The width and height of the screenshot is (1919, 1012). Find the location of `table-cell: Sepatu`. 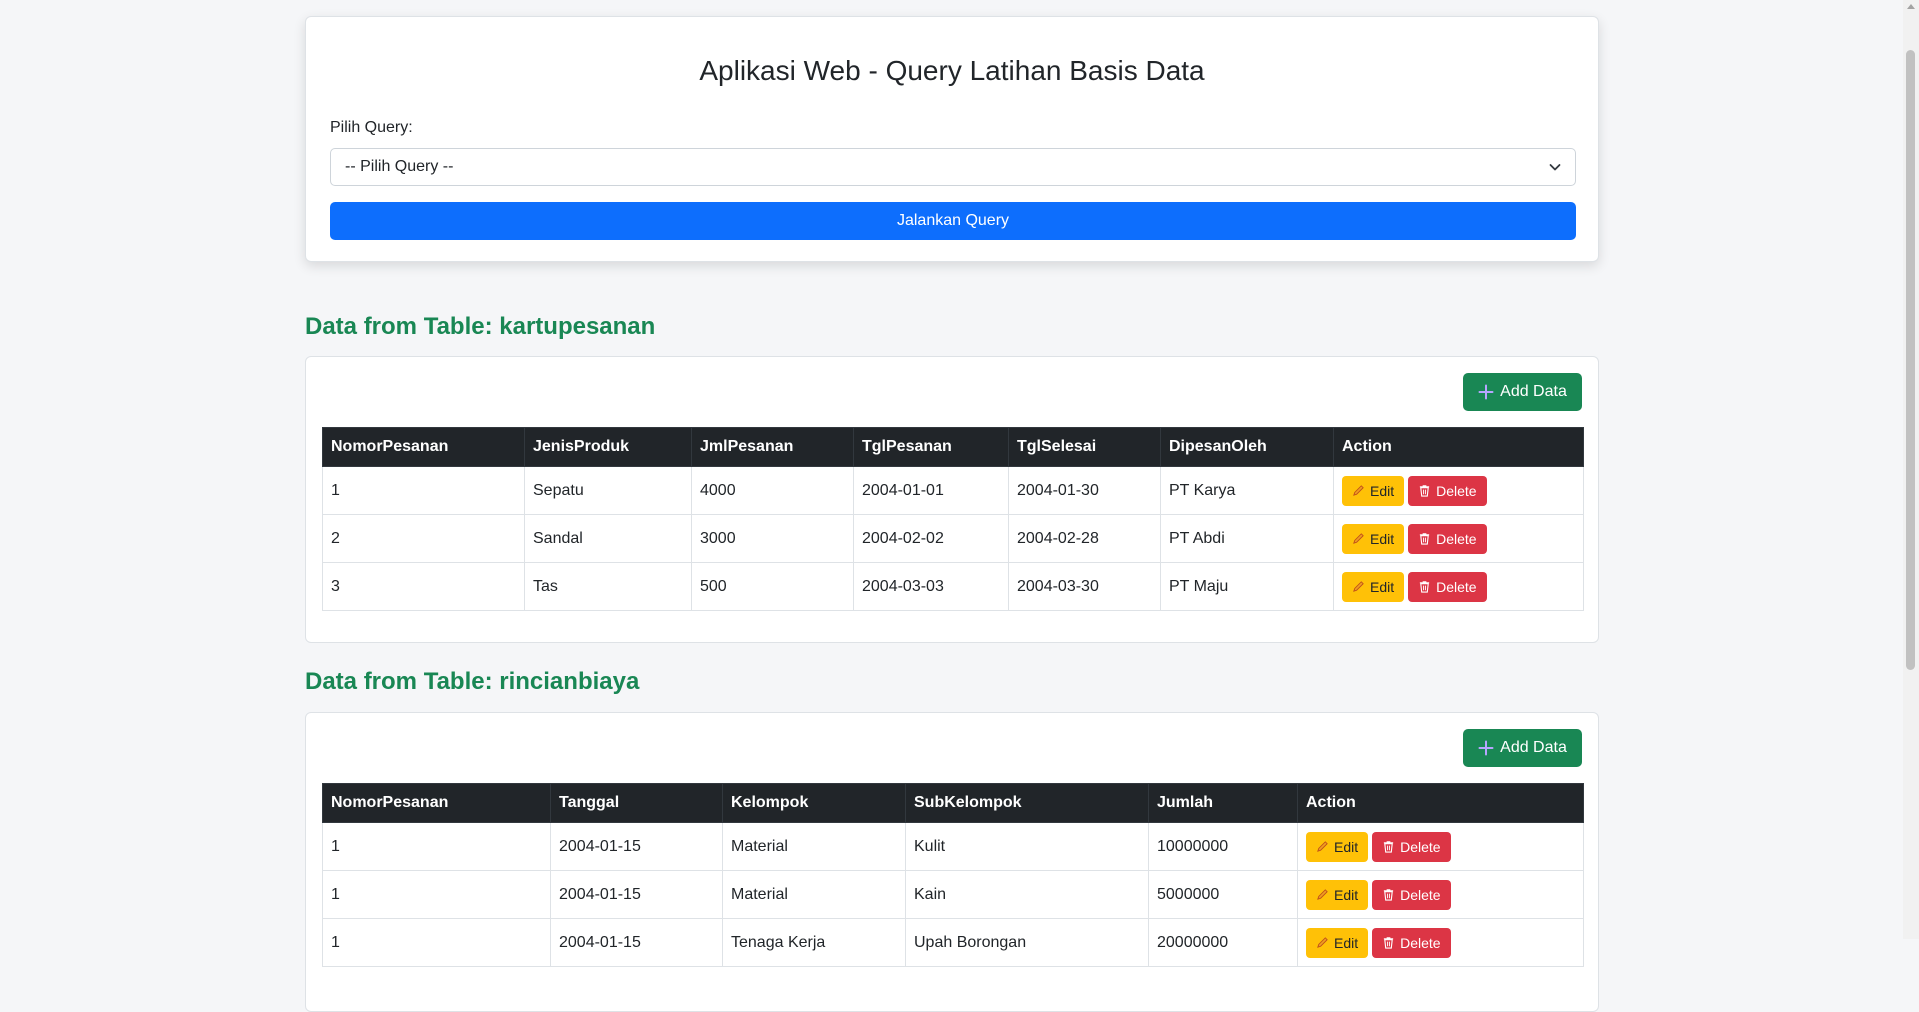

table-cell: Sepatu is located at coordinates (608, 490).